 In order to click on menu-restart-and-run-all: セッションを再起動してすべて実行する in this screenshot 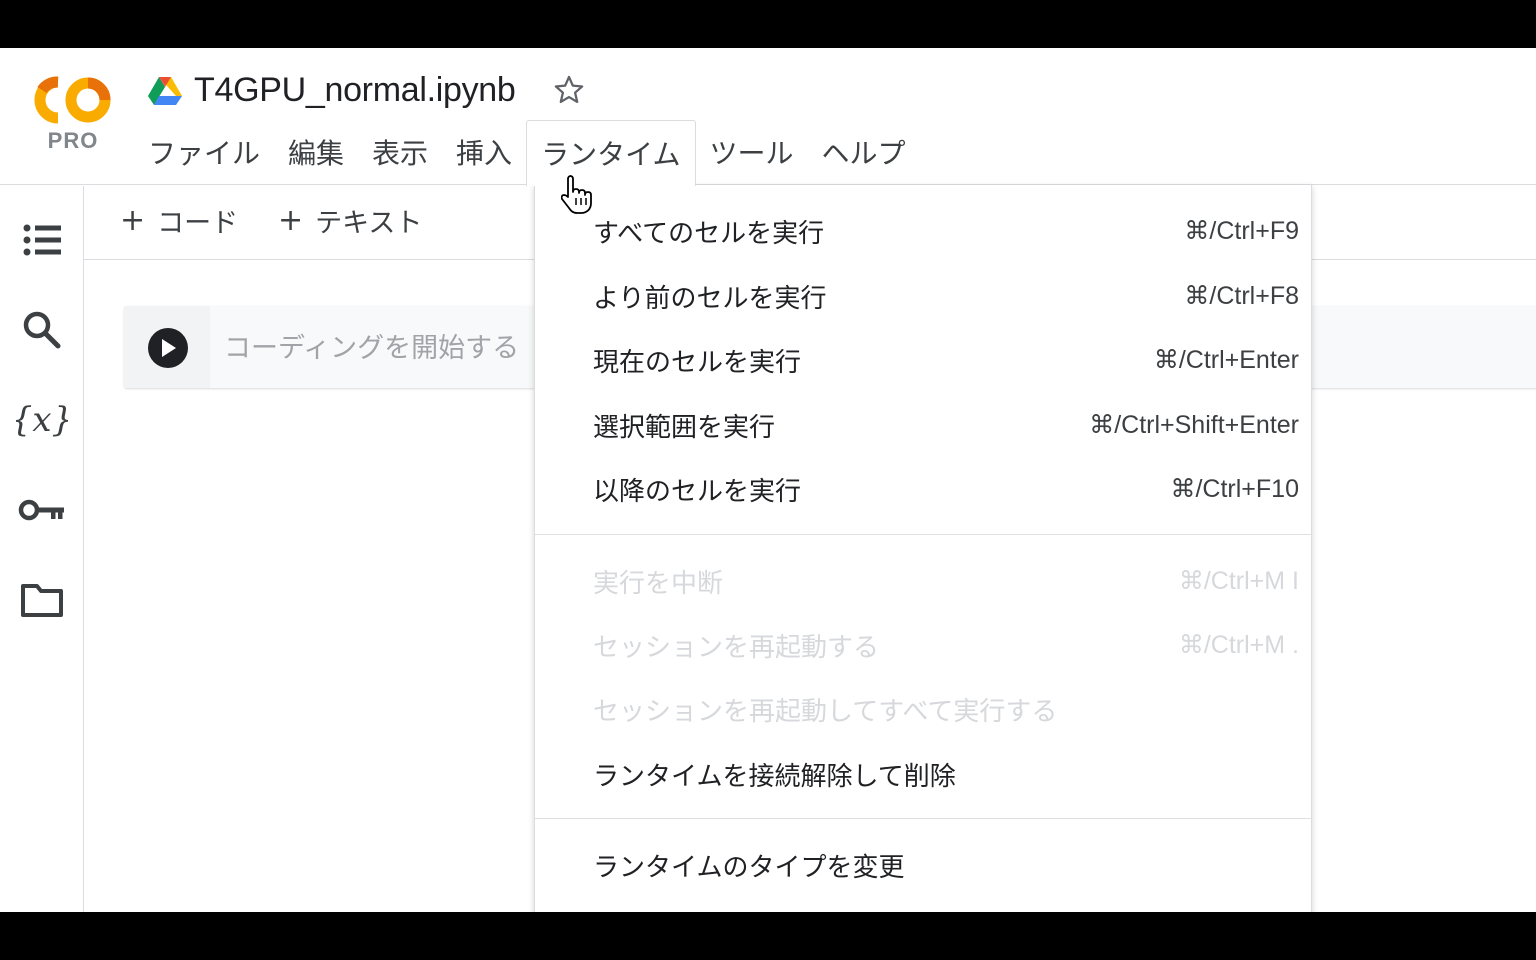, I will do `click(923, 709)`.